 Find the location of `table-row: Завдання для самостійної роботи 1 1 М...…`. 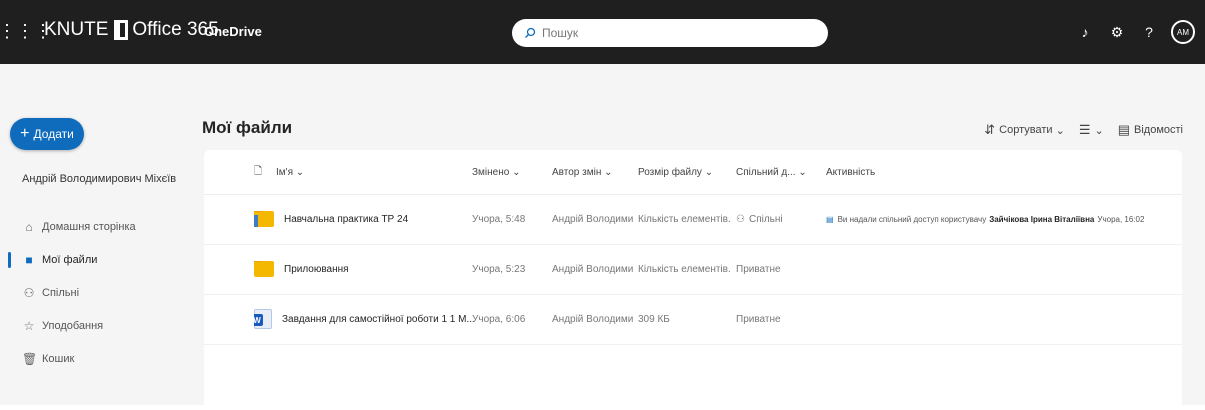

table-row: Завдання для самостійної роботи 1 1 М...… is located at coordinates (693, 319).